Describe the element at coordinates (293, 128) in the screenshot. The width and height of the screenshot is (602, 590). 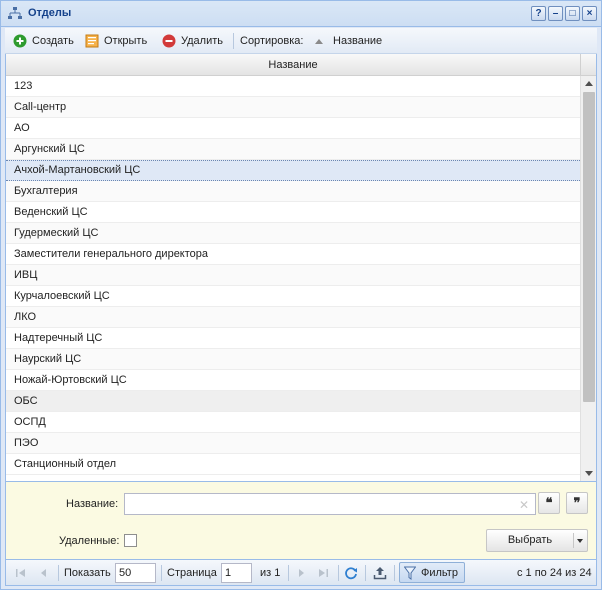
I see `table-row: АО` at that location.